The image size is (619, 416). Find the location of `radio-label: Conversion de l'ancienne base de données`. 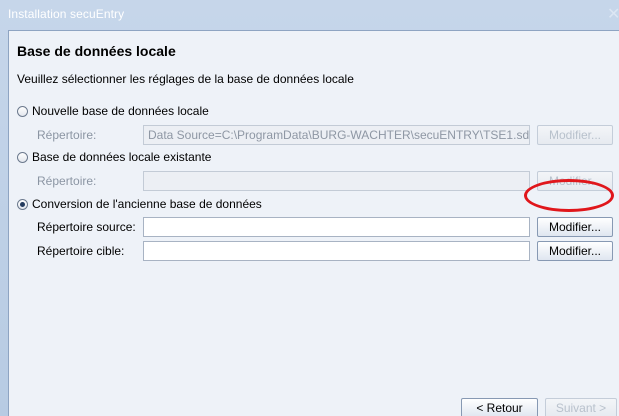

radio-label: Conversion de l'ancienne base de données is located at coordinates (147, 204).